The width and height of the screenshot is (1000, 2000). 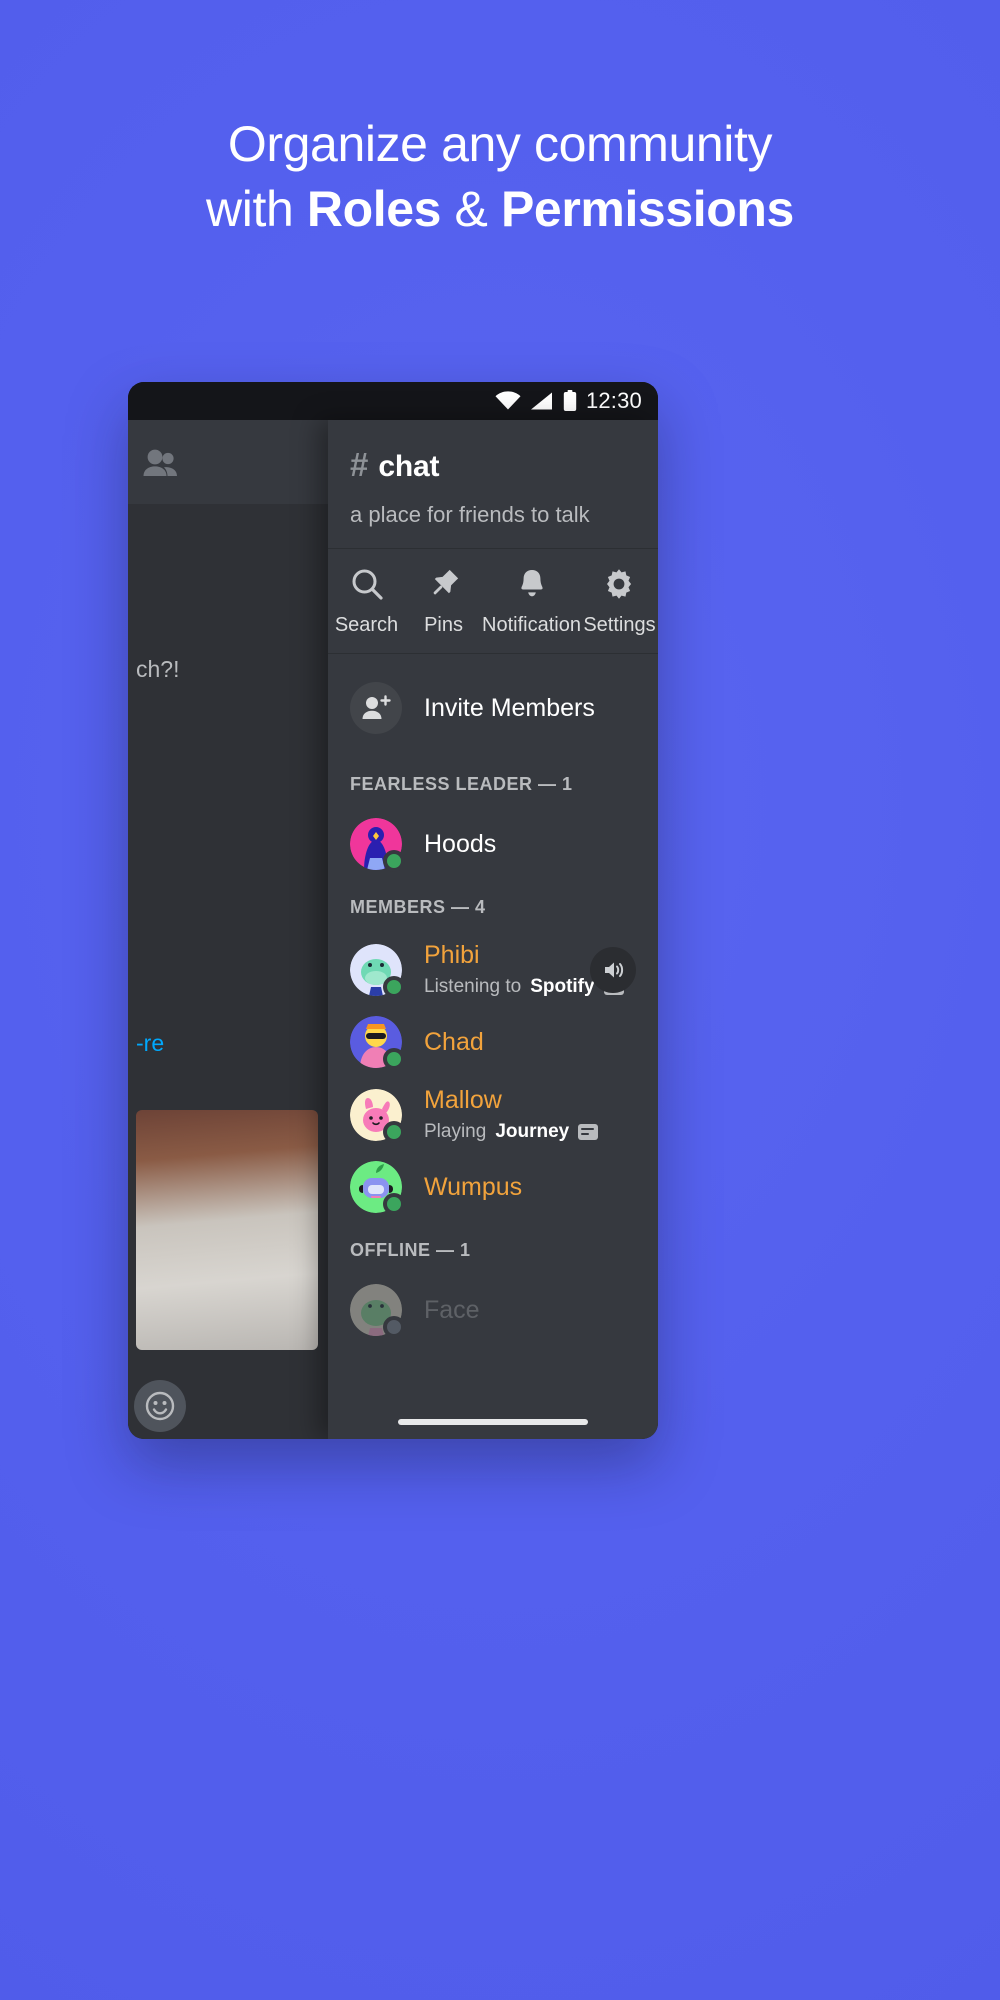 I want to click on member-name: Face, so click(x=452, y=1309).